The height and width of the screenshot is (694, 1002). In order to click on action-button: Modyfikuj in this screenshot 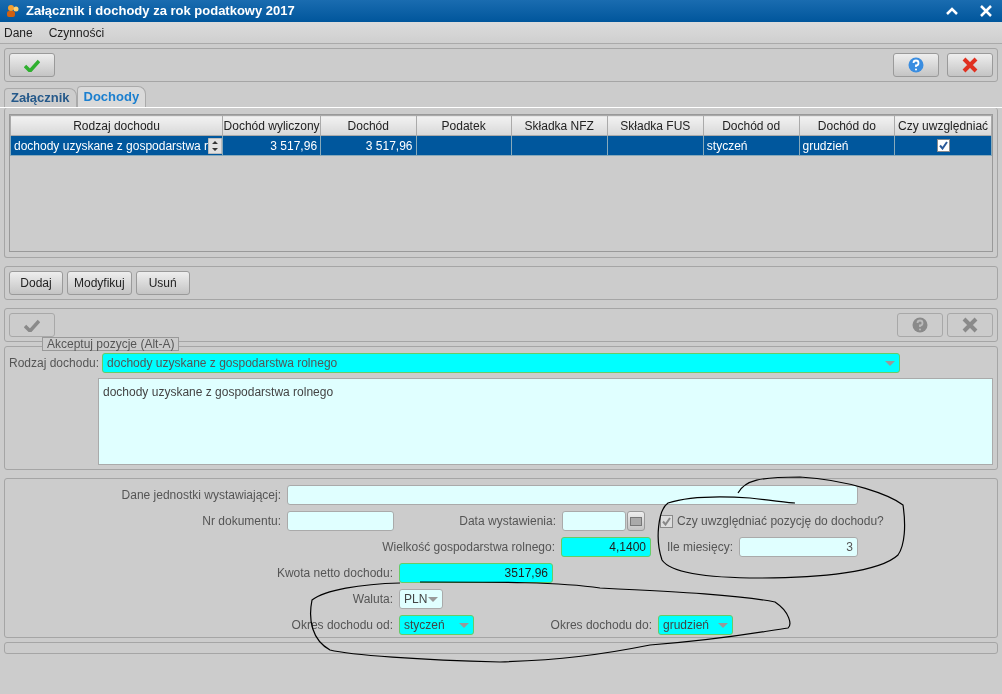, I will do `click(99, 283)`.